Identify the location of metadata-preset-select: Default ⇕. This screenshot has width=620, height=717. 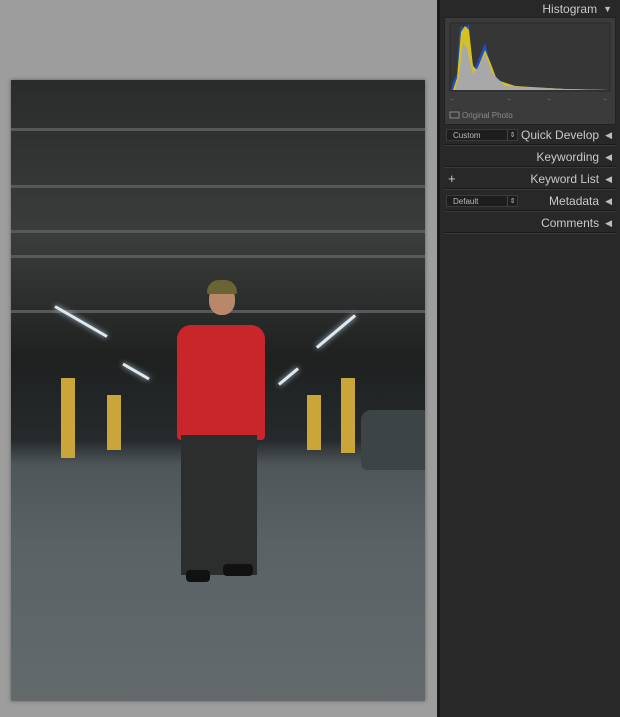
(482, 201).